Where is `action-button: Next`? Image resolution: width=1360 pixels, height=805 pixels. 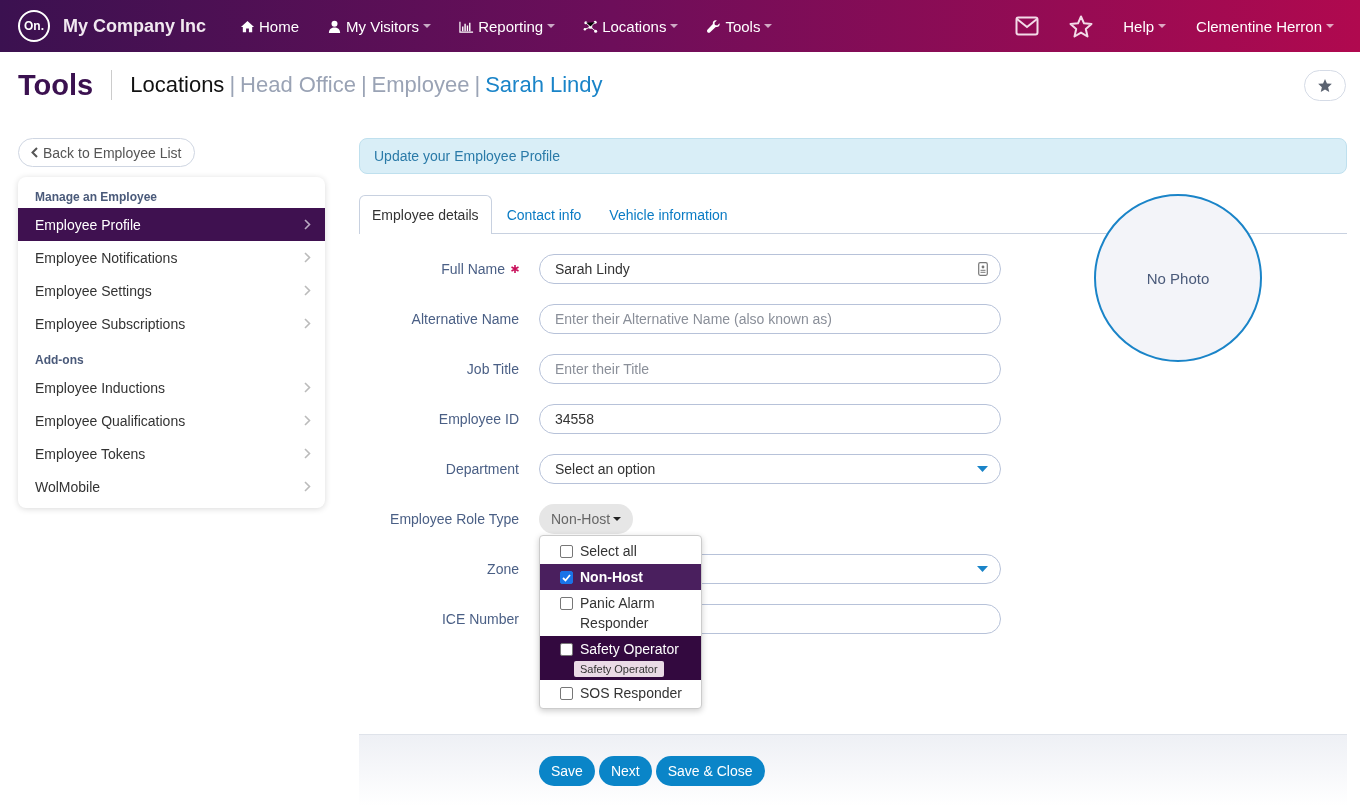
action-button: Next is located at coordinates (625, 770).